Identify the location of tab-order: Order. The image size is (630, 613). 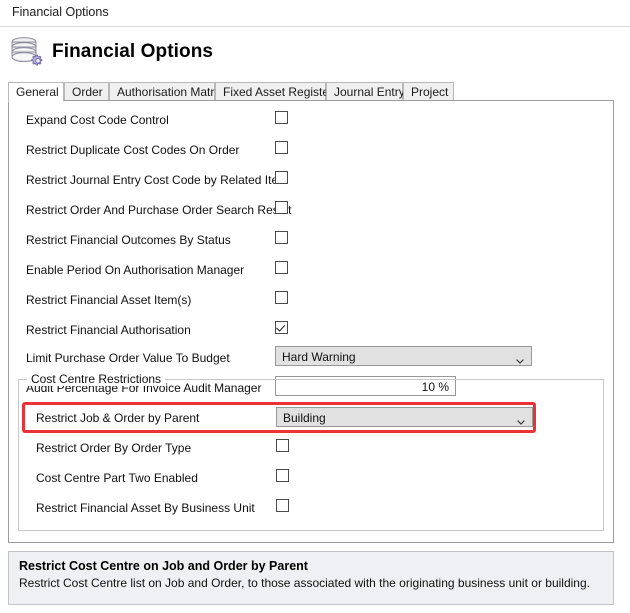
(86, 91).